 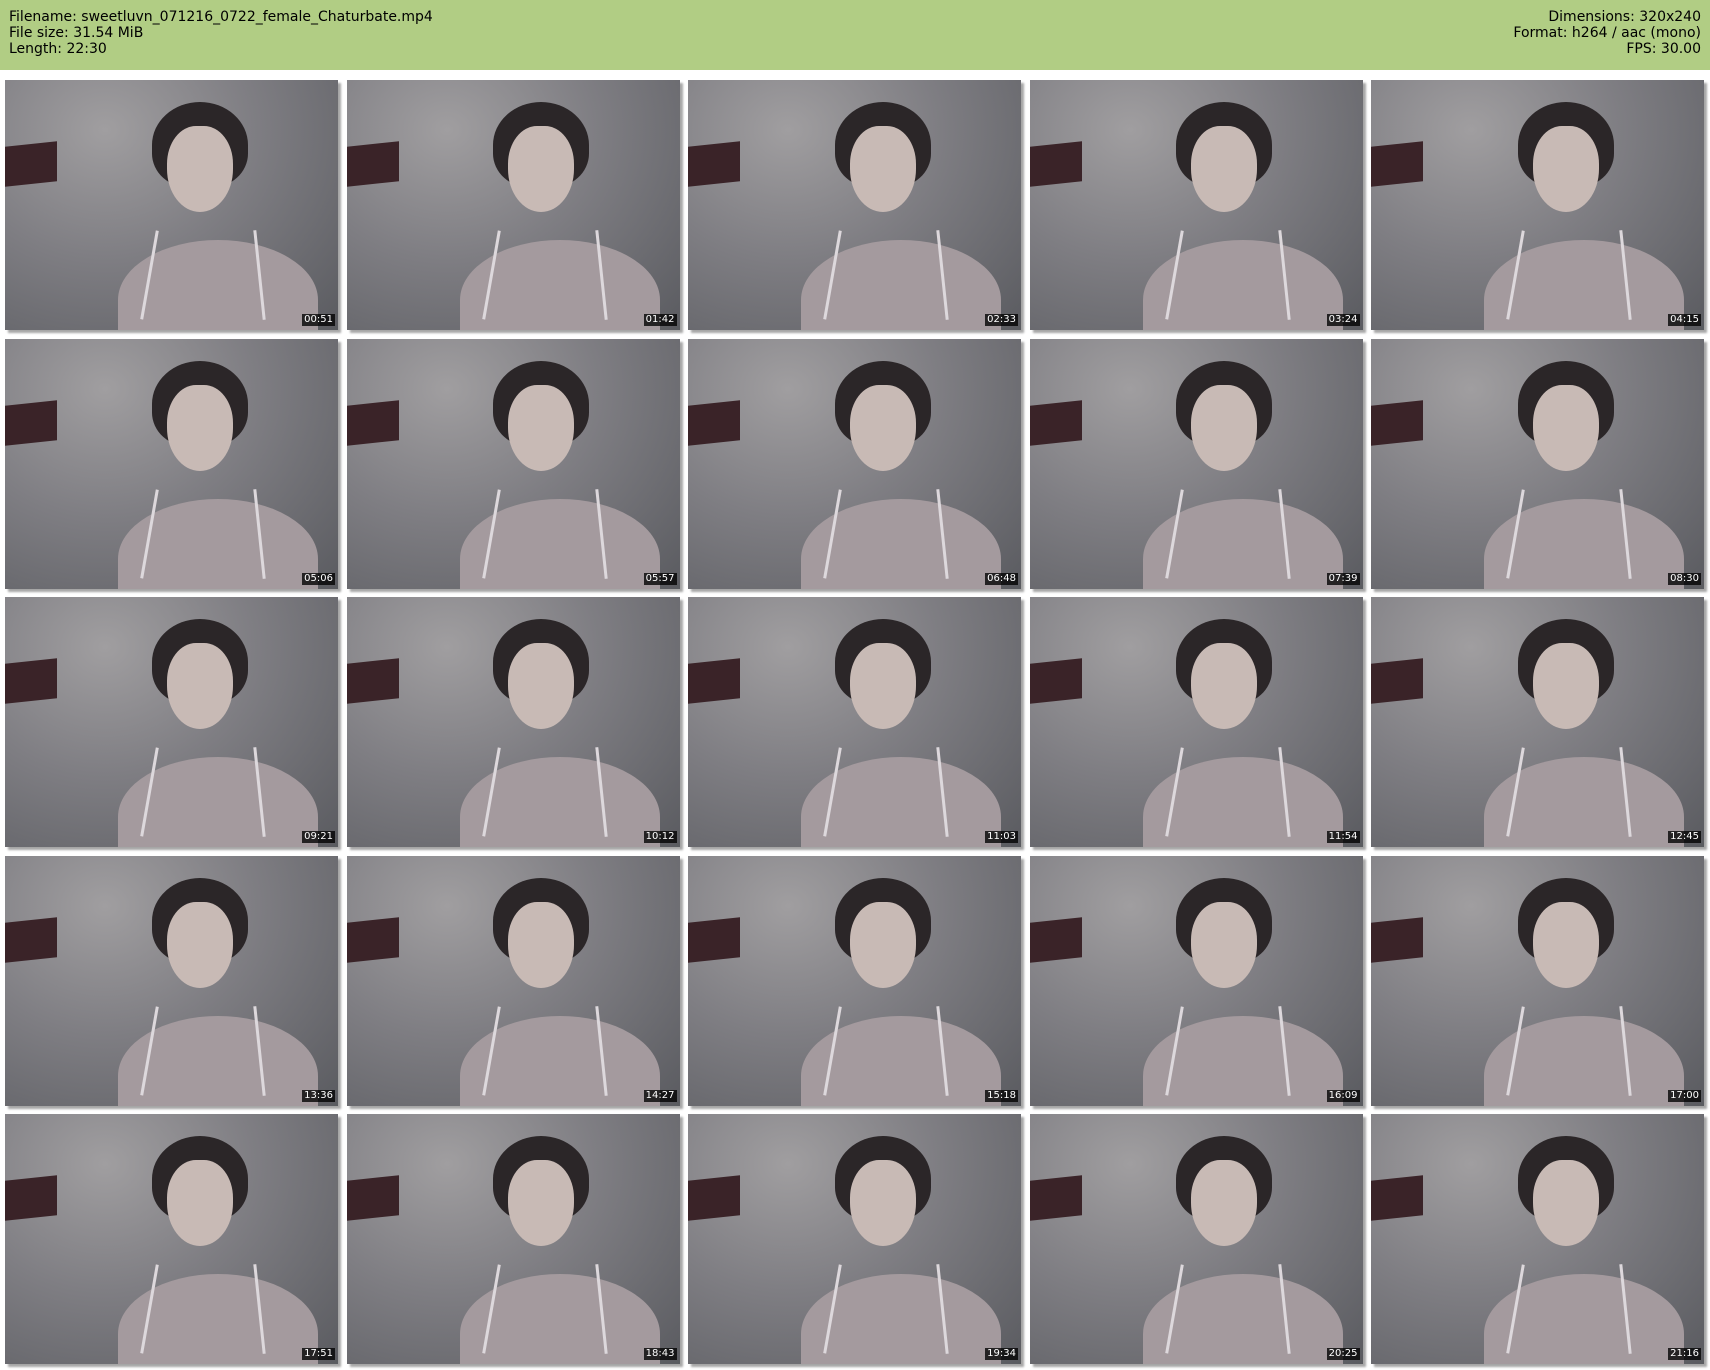 I want to click on thumbnail-timestamp: 18:43, so click(x=660, y=1354).